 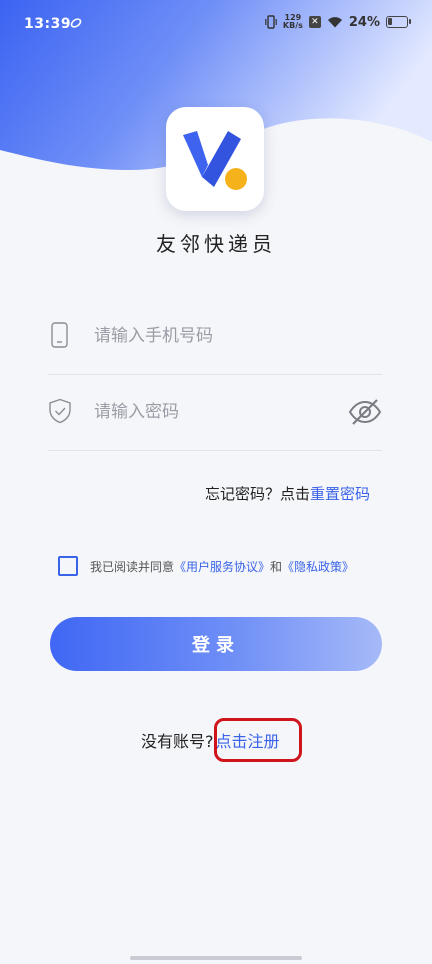 I want to click on agreement-checkbox, so click(x=68, y=566).